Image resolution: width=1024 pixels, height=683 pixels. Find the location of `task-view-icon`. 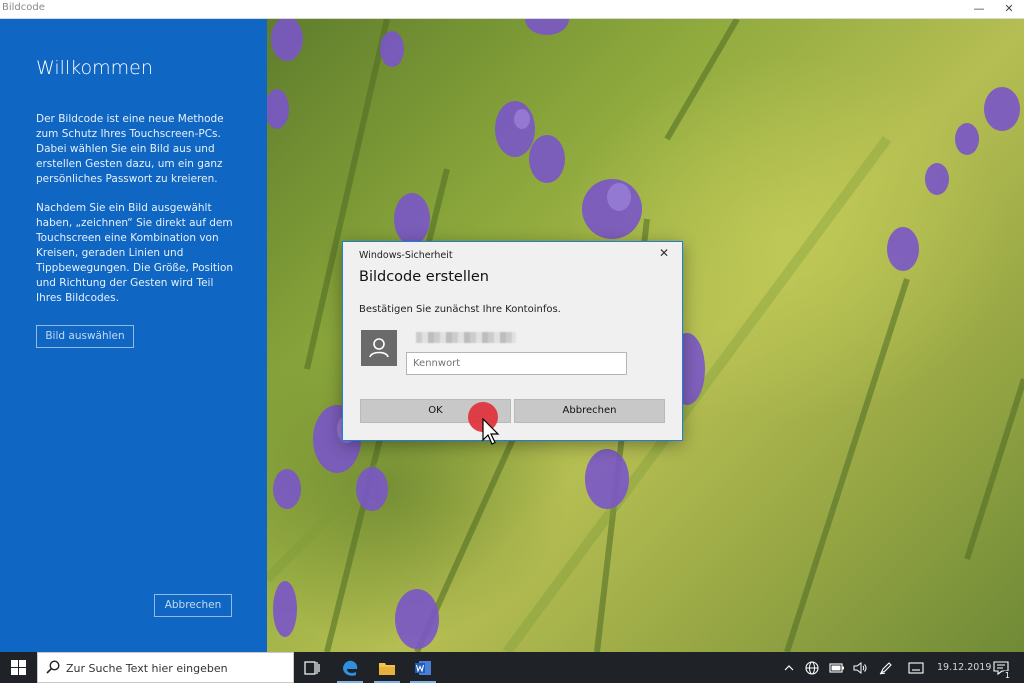

task-view-icon is located at coordinates (312, 667).